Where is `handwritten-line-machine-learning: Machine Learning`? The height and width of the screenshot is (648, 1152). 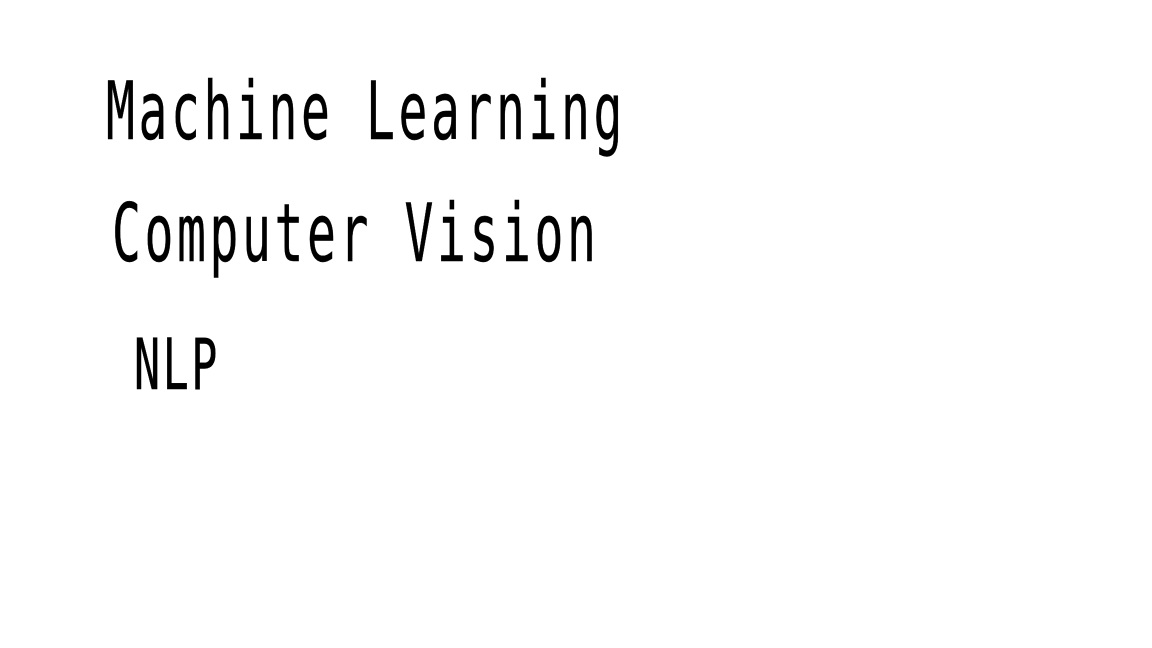 handwritten-line-machine-learning: Machine Learning is located at coordinates (366, 111).